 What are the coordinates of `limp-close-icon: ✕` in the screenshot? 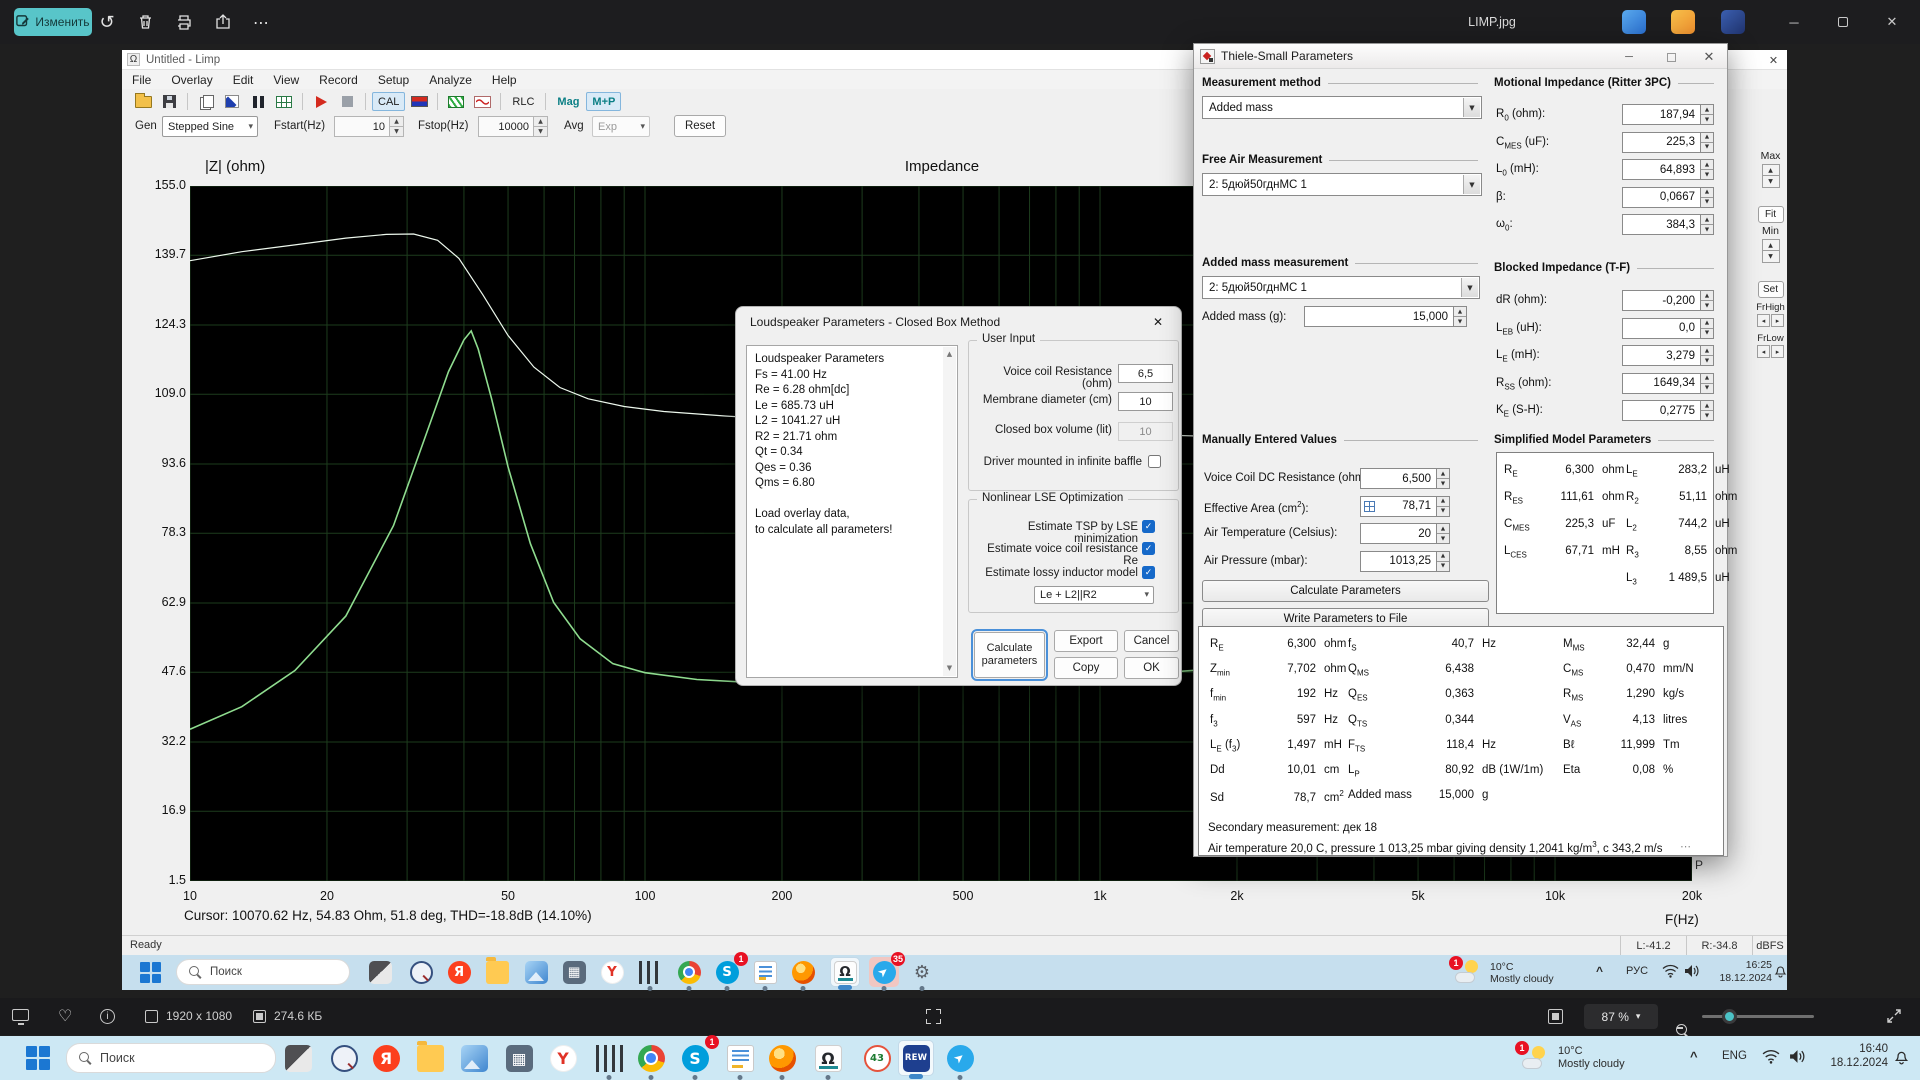 It's located at (1773, 60).